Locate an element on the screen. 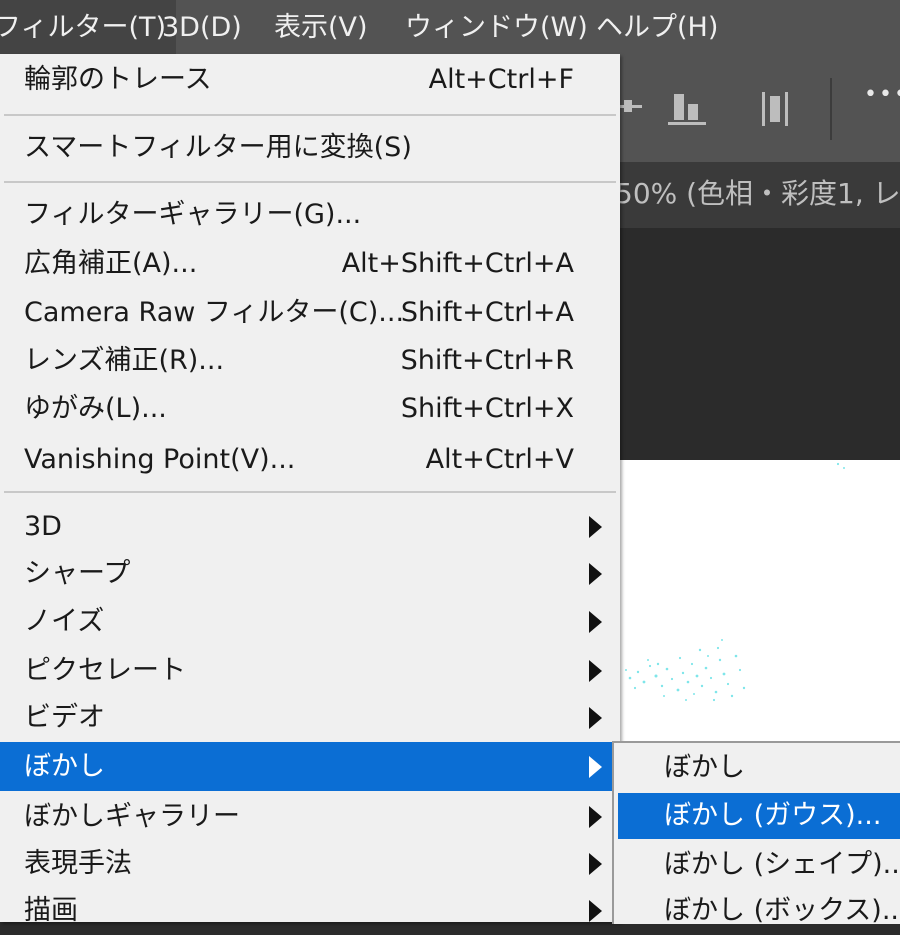 Image resolution: width=900 pixels, height=935 pixels. submenu-item-blur: ぼかし is located at coordinates (759, 768).